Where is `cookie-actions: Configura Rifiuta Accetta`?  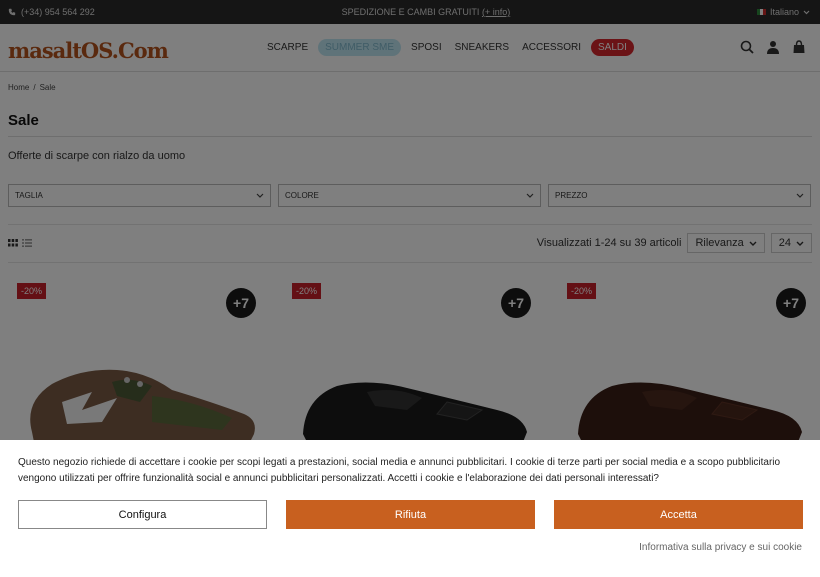
cookie-actions: Configura Rifiuta Accetta is located at coordinates (410, 514).